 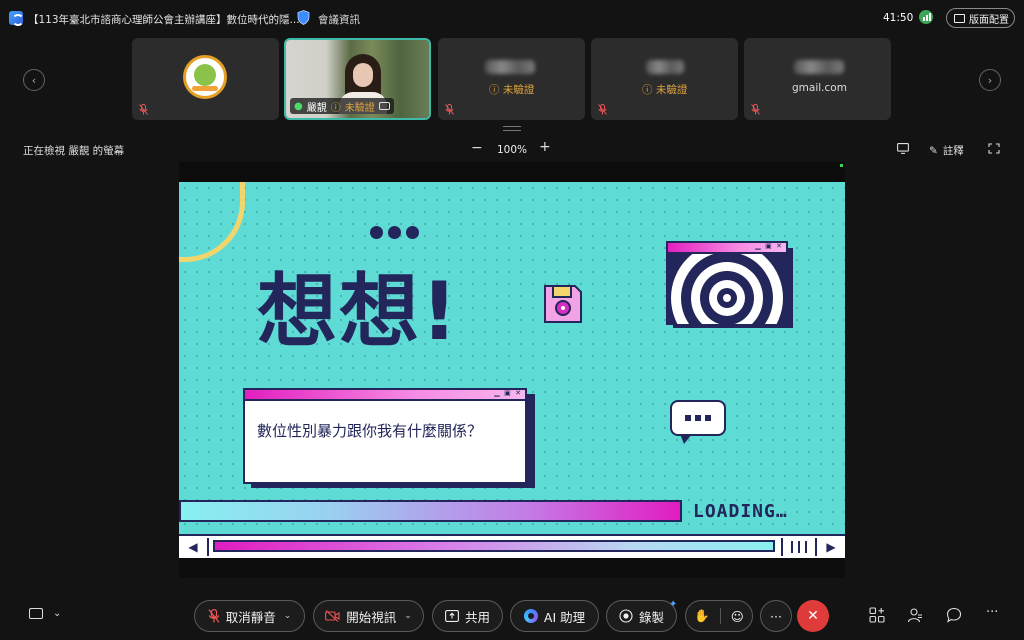 I want to click on organization-logo, so click(x=205, y=77).